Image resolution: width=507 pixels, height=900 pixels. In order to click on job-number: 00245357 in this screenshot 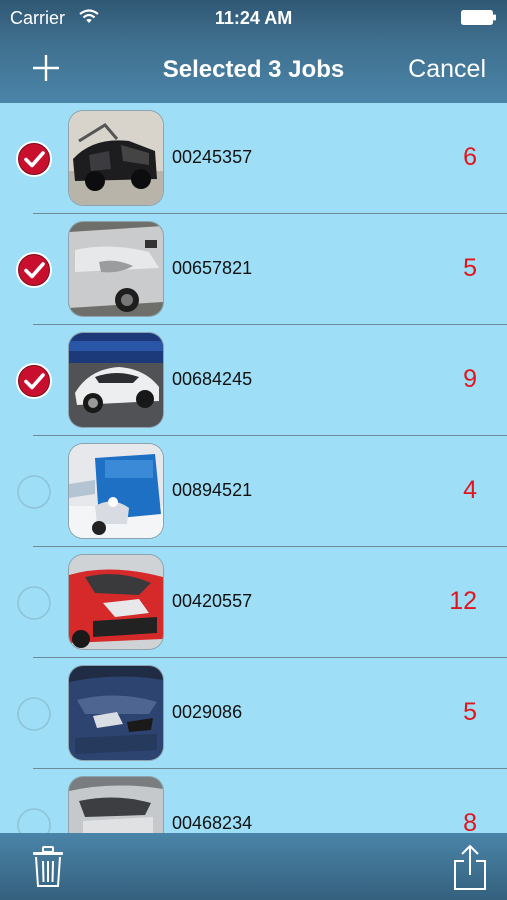, I will do `click(212, 157)`.